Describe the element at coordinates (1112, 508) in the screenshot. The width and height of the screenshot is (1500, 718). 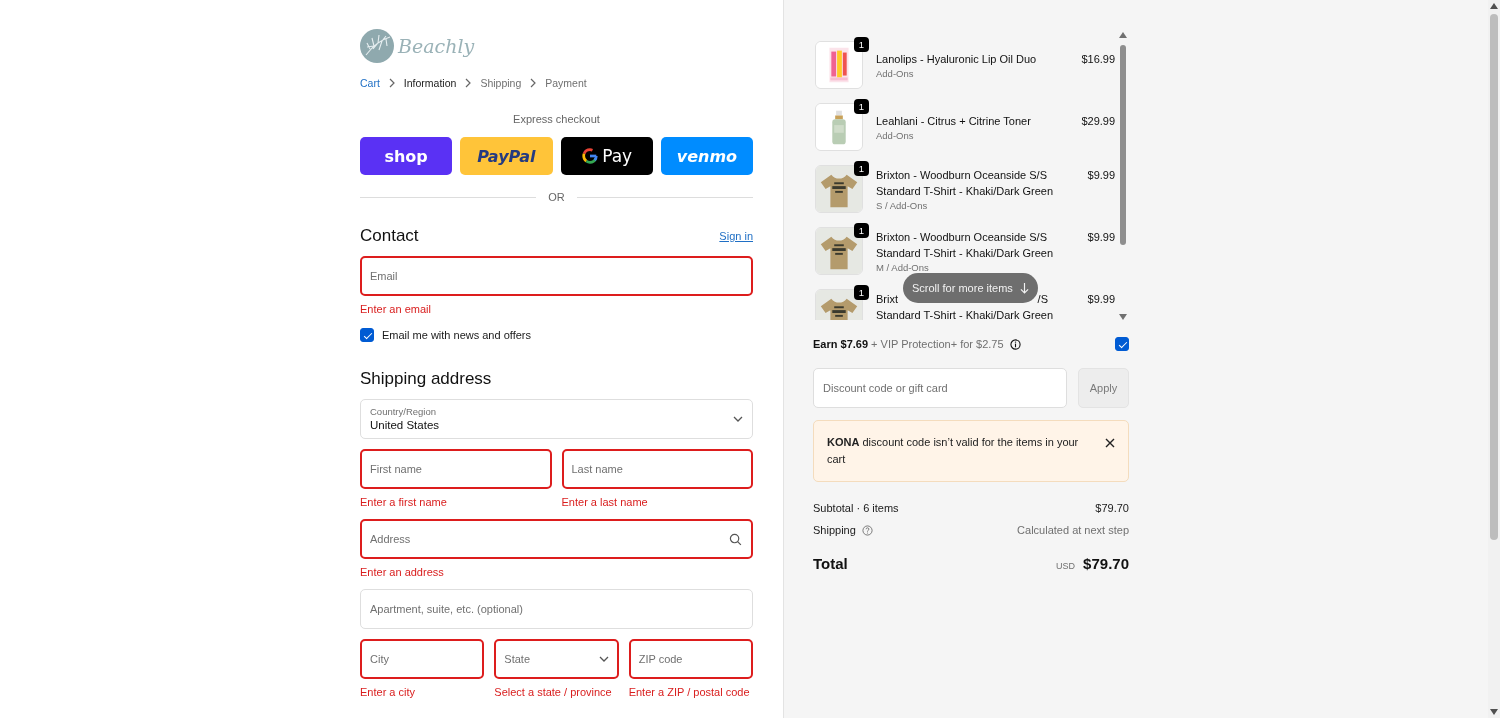
I see `subtotal-value: $79.70` at that location.